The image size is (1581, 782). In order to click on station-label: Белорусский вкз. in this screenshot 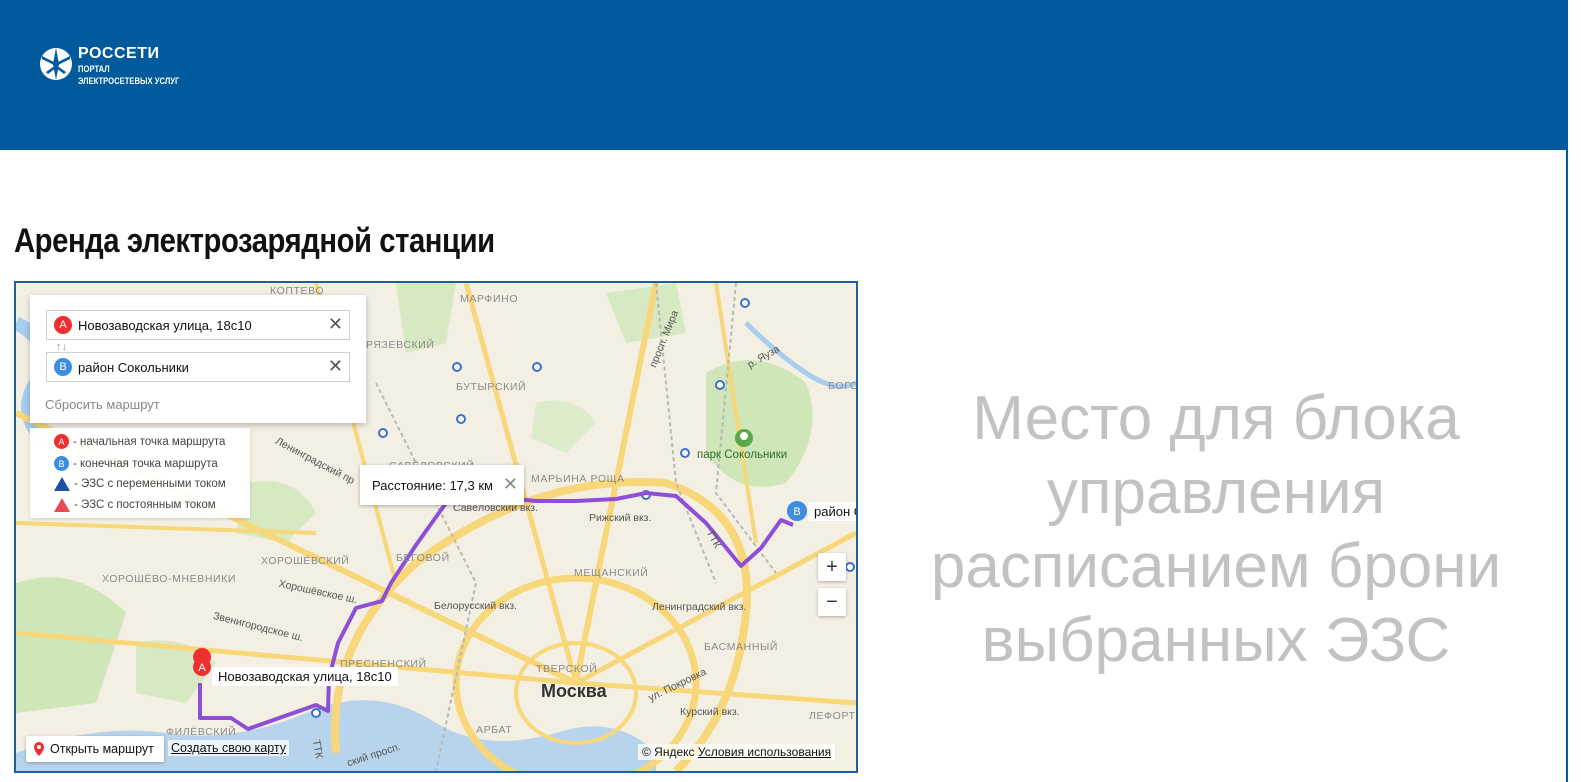, I will do `click(476, 606)`.